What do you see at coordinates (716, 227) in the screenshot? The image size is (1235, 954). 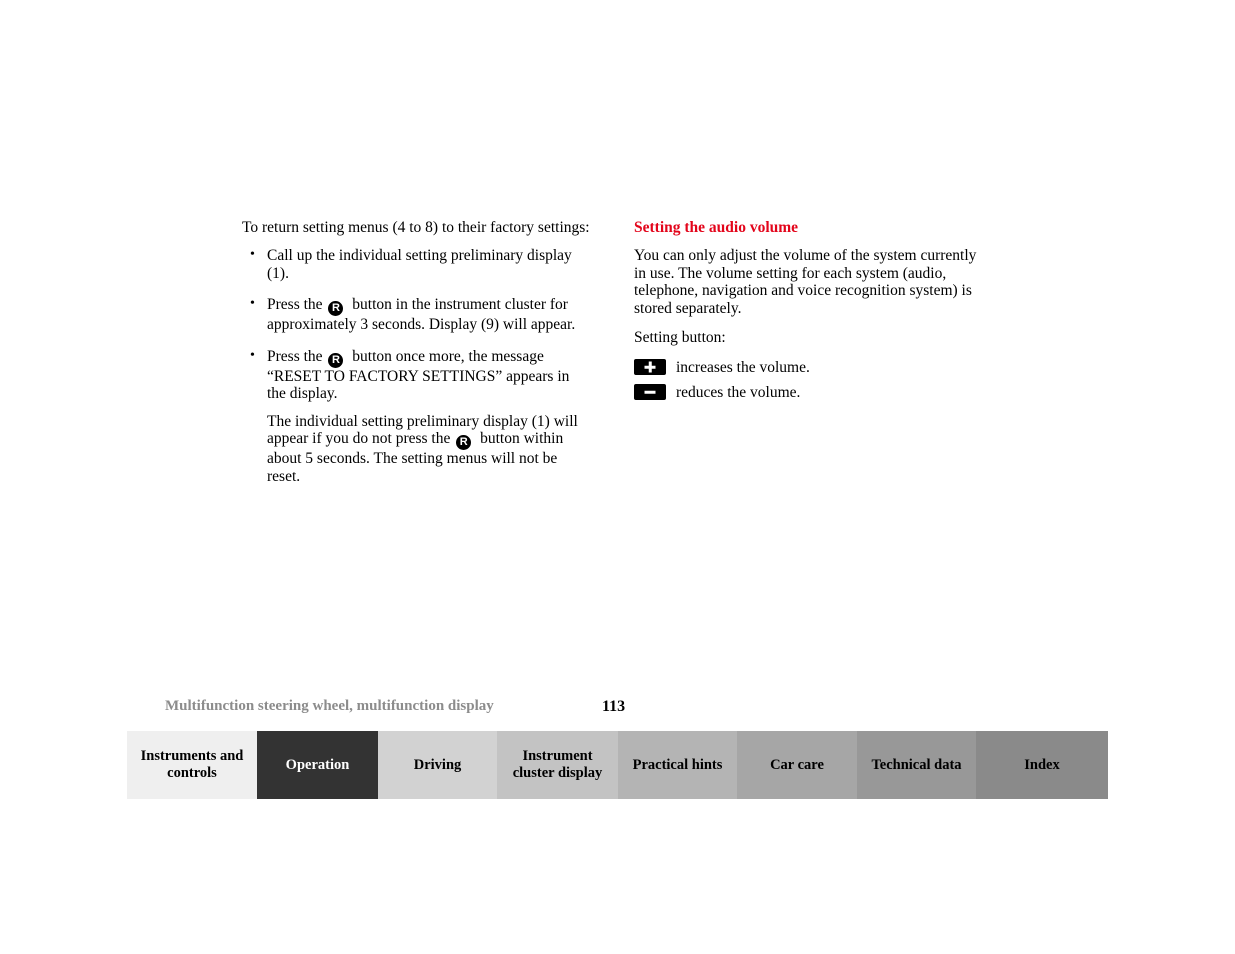 I see `section-heading: Setting the audio volume` at bounding box center [716, 227].